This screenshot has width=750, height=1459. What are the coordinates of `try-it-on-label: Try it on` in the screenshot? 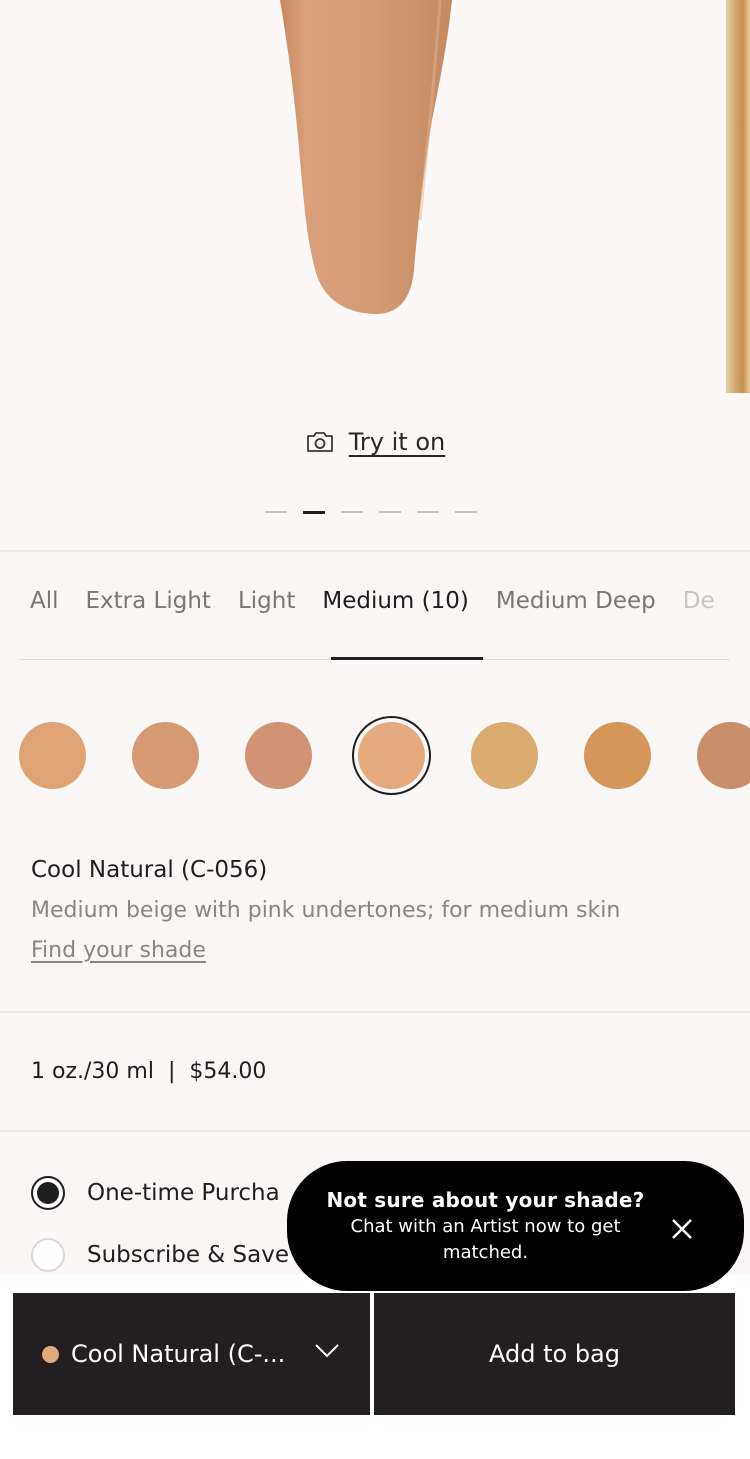 It's located at (397, 442).